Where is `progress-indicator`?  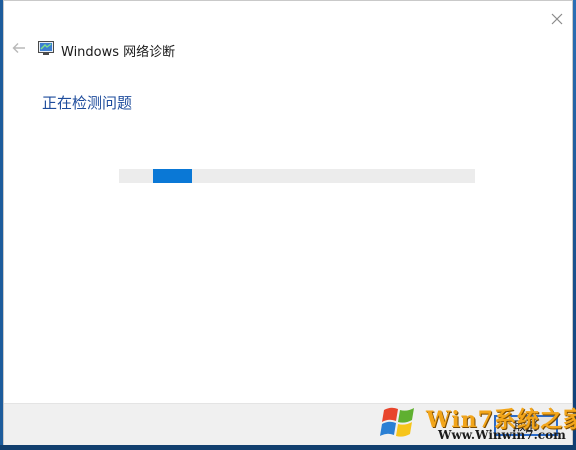
progress-indicator is located at coordinates (173, 176).